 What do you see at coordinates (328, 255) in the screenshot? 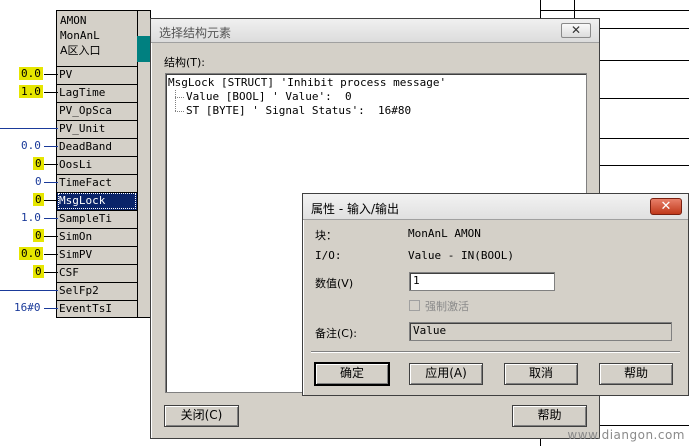
I see `io-label: I/O:` at bounding box center [328, 255].